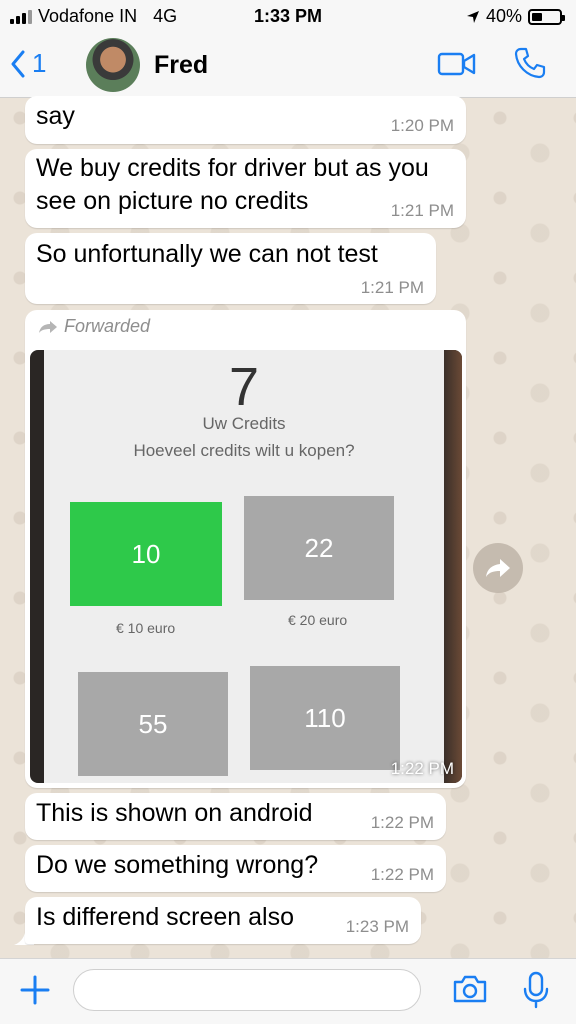 The width and height of the screenshot is (576, 1024). I want to click on status-bar: Vodafone IN 4G 1:33 PM 40%, so click(288, 17).